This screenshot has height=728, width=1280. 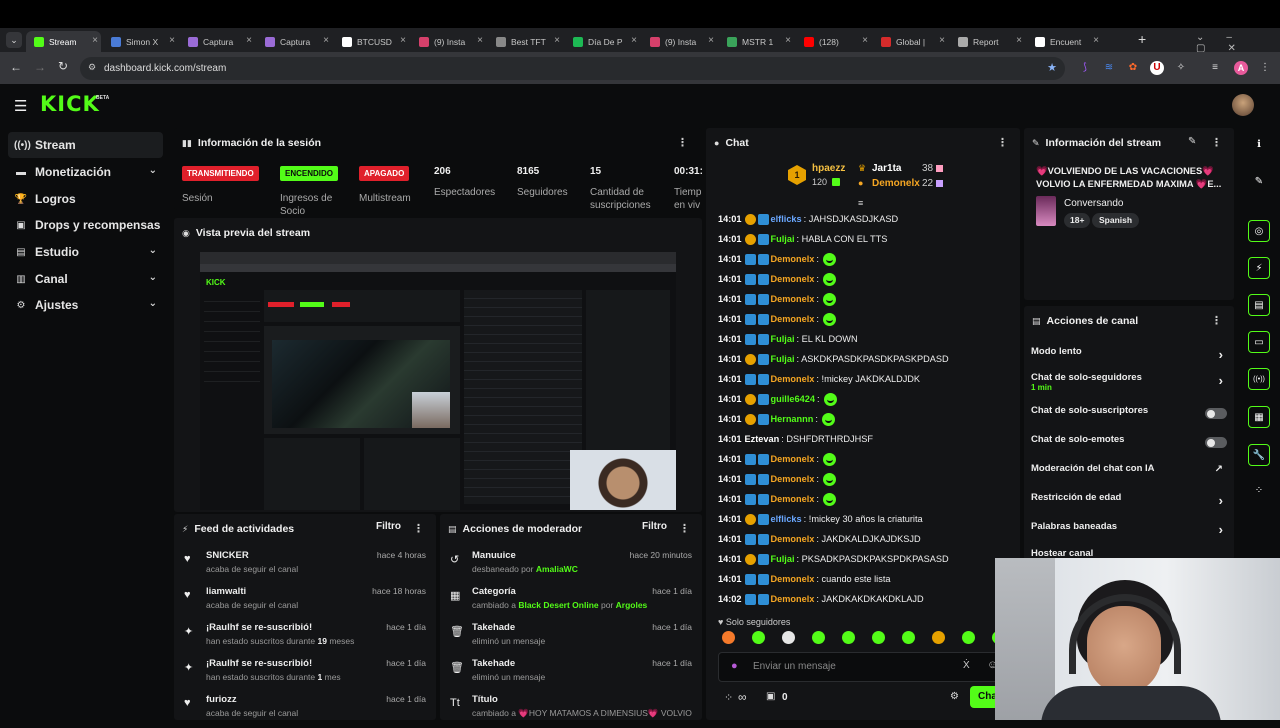 I want to click on browser-tab: Best TFT ×, so click(x=525, y=41).